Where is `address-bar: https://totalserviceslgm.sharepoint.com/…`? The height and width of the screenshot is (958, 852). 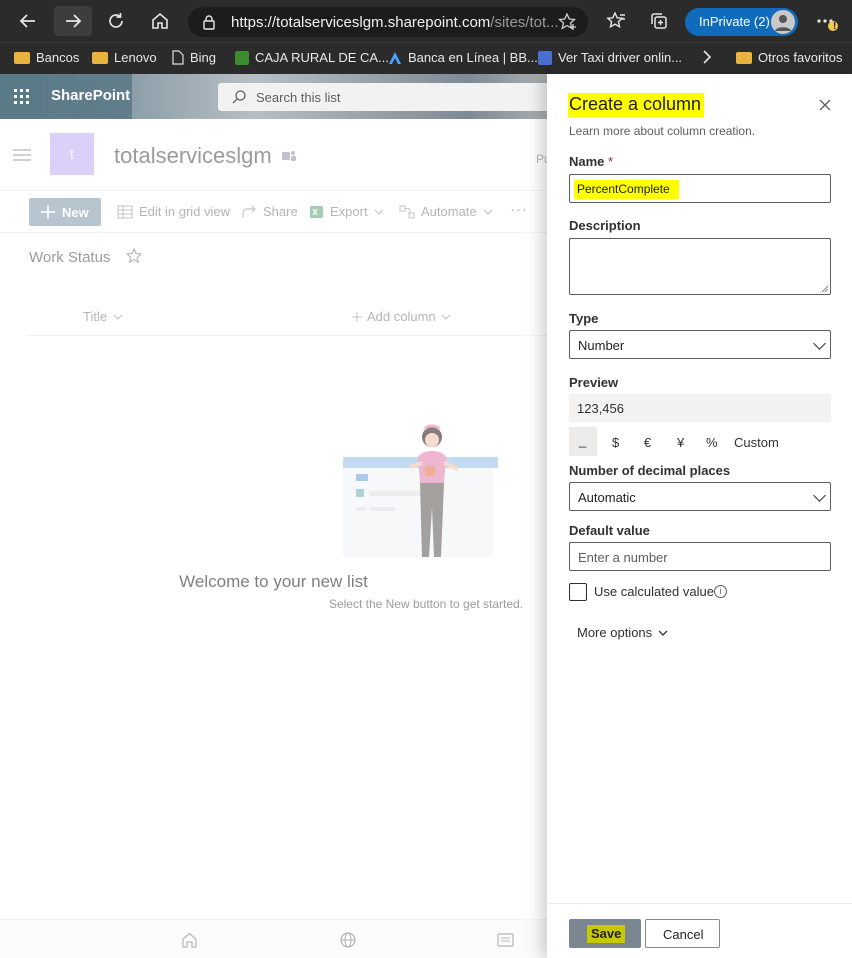 address-bar: https://totalserviceslgm.sharepoint.com/… is located at coordinates (388, 22).